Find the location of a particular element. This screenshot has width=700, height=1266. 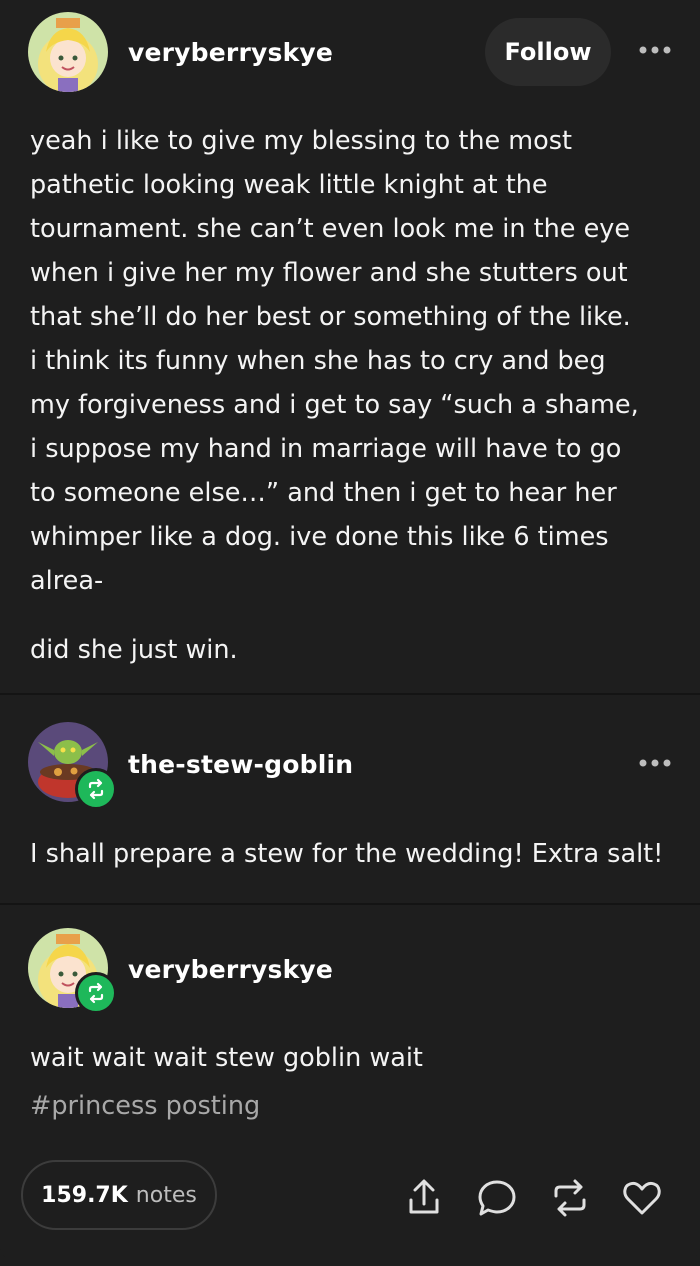

post-body-ending: did she just win. is located at coordinates (134, 650).